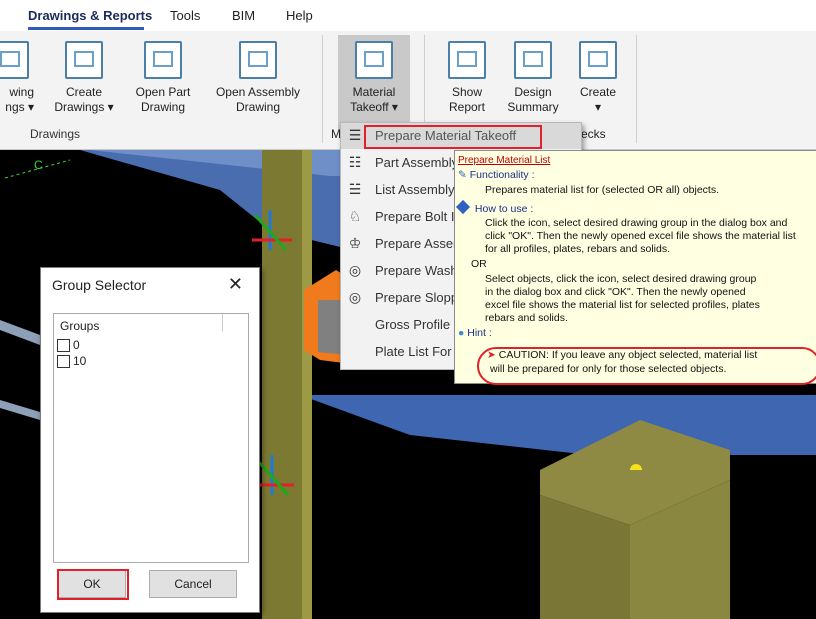 The image size is (816, 619). Describe the element at coordinates (90, 15) in the screenshot. I see `tab-drawings-reports: Drawings & Reports` at that location.